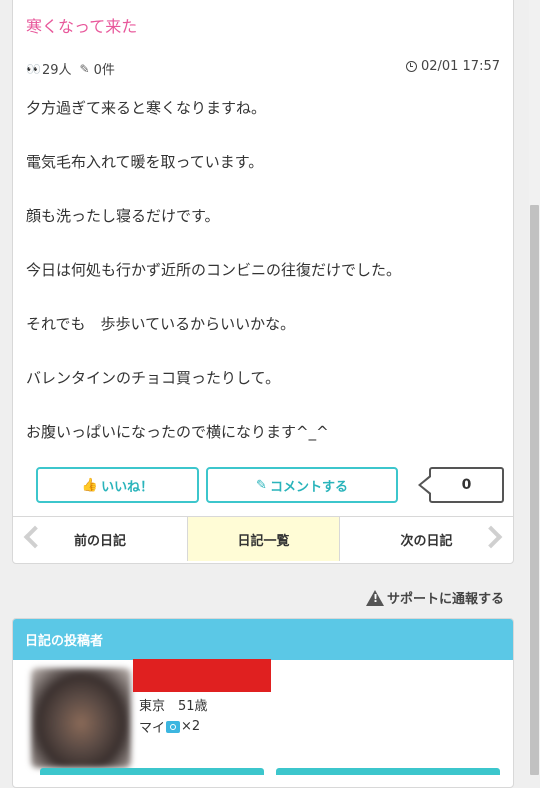 The height and width of the screenshot is (788, 540). I want to click on list-label: 日記一覧, so click(263, 541).